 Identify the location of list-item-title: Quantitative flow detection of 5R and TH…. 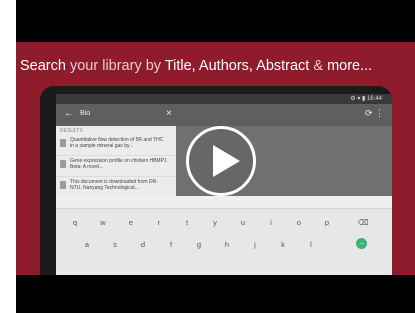
(117, 143).